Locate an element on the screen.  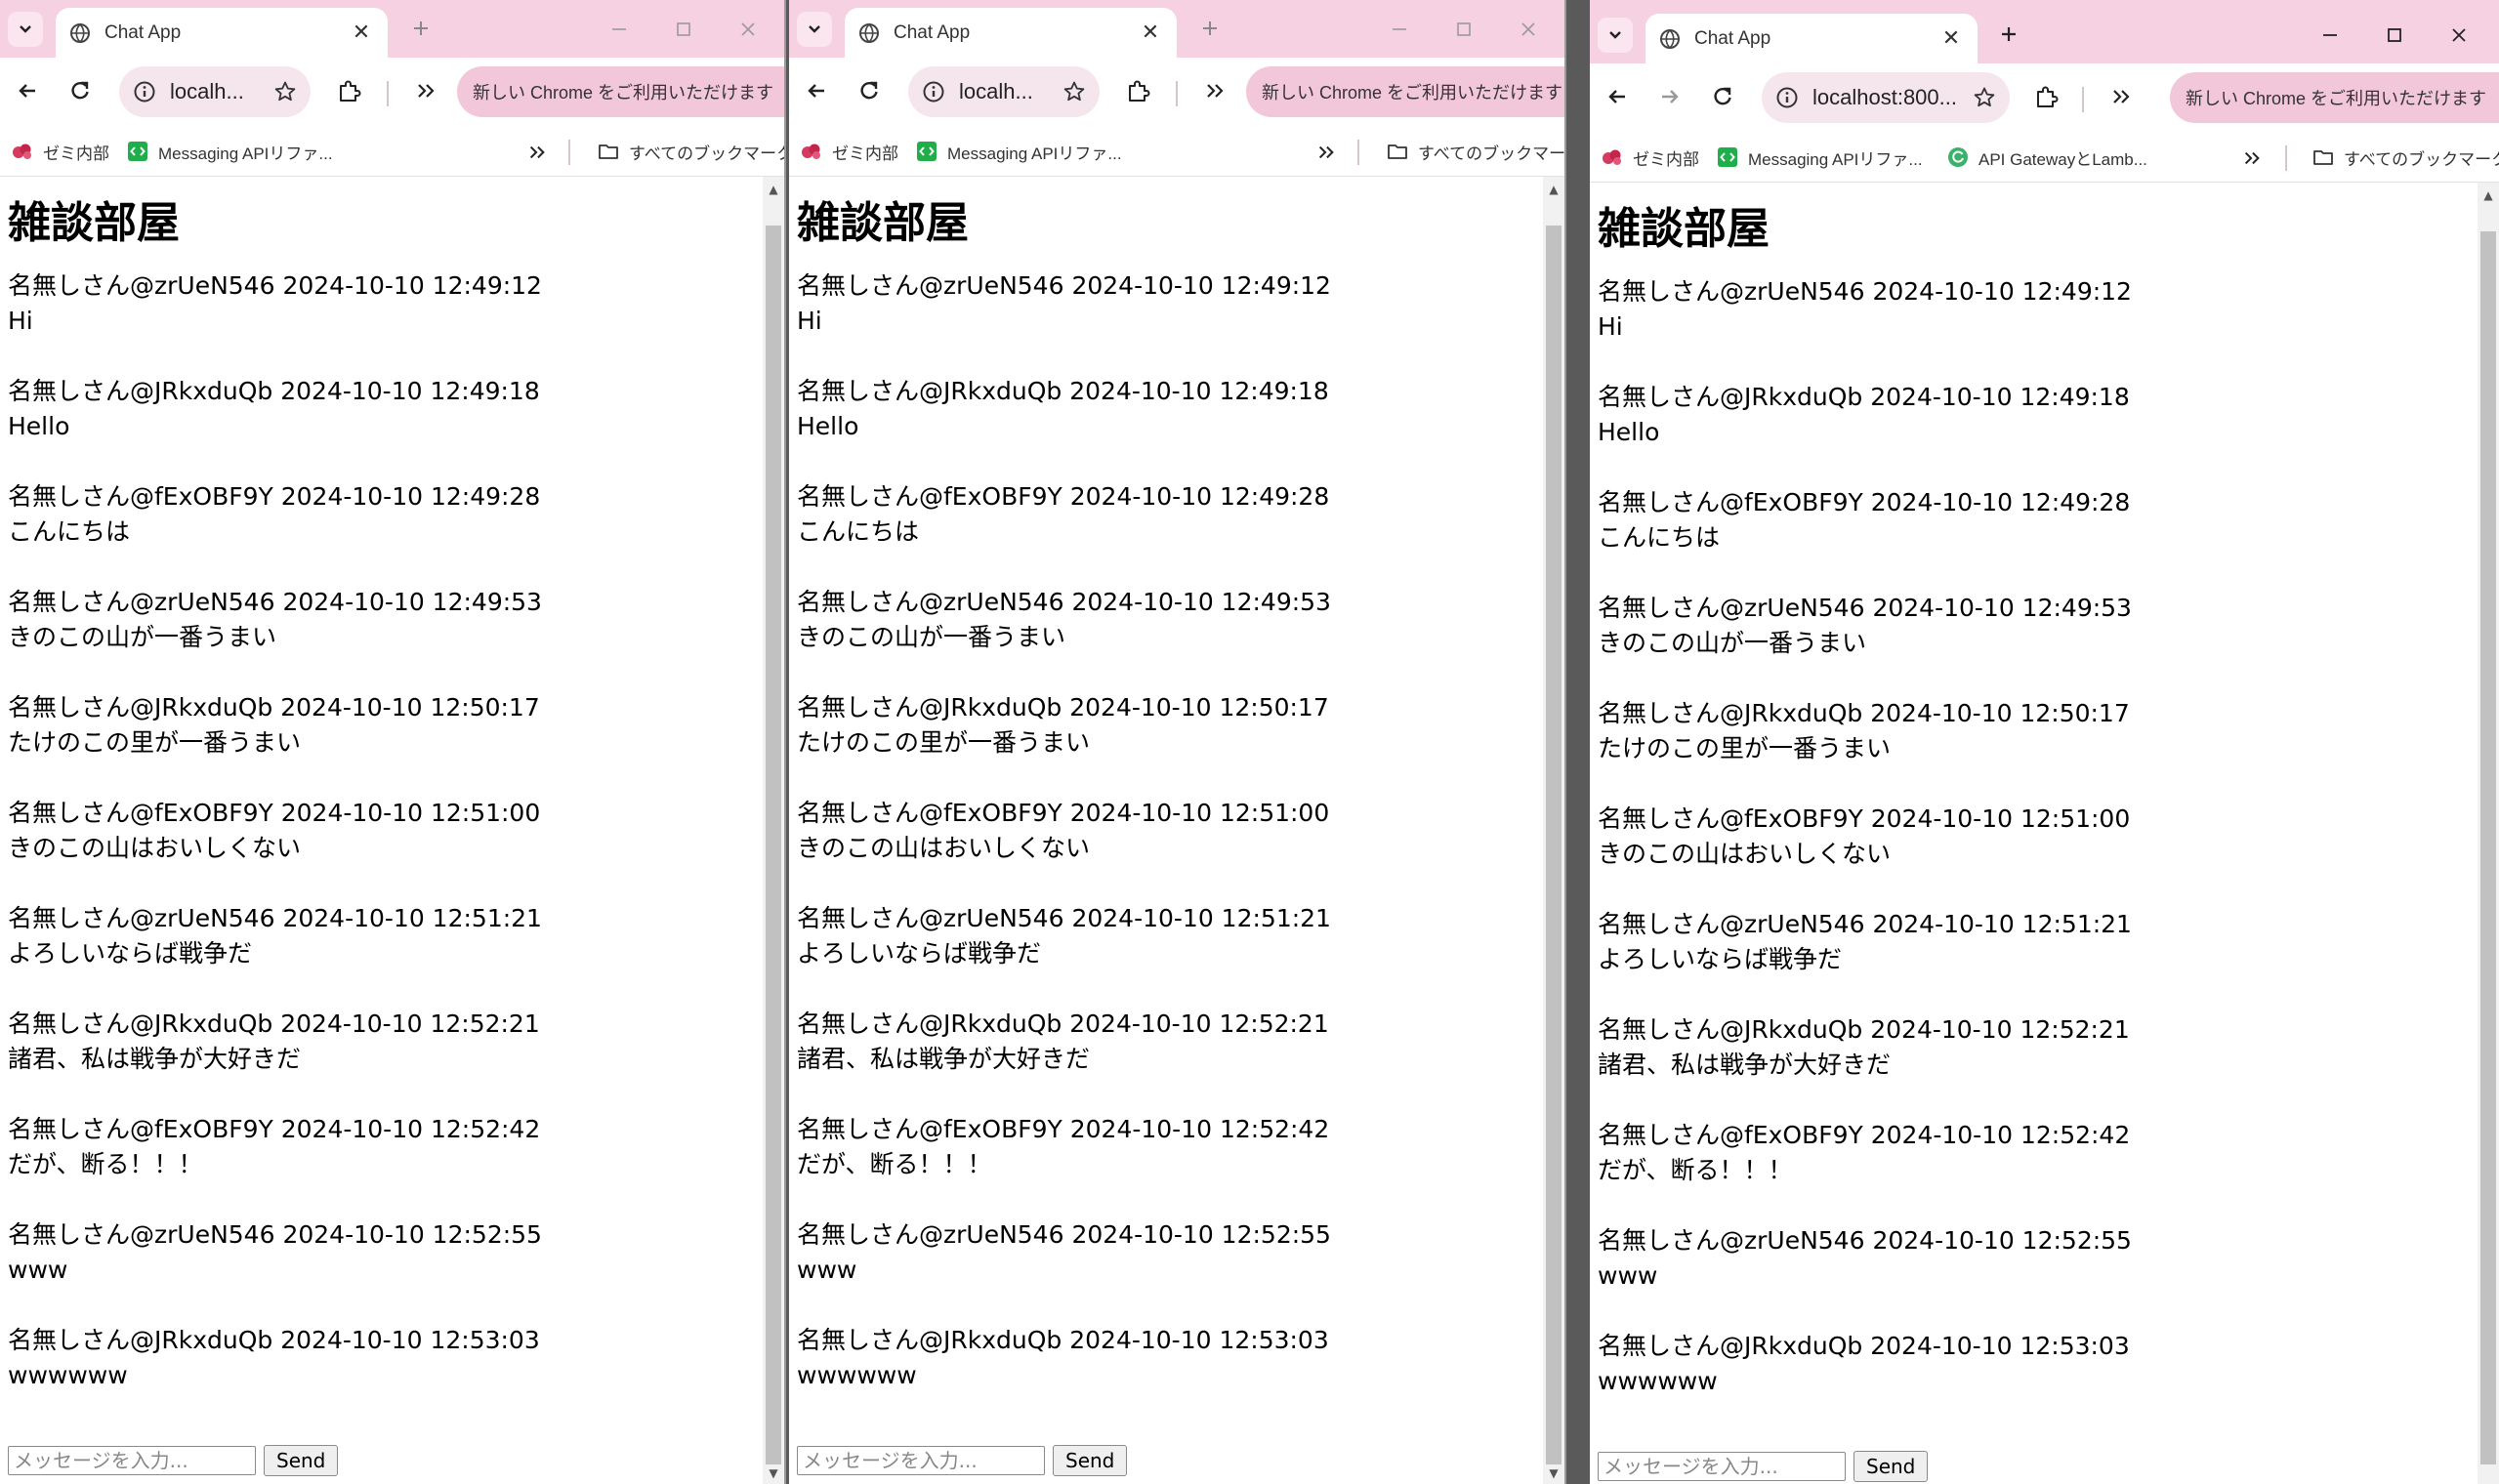
message-meta: 名無しさん@zrUeN546 2024-10-10 12:51:21 is located at coordinates (275, 918).